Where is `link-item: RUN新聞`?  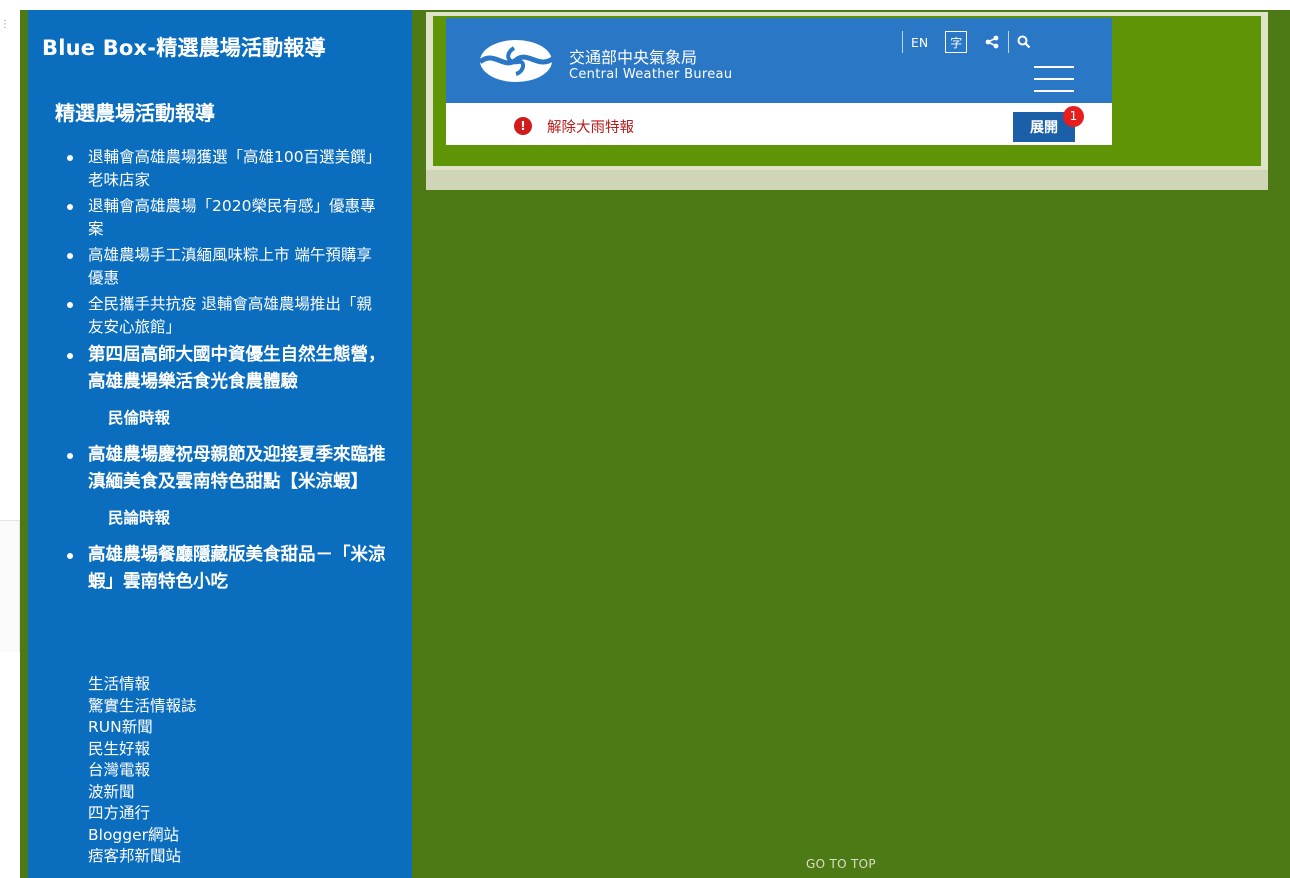 link-item: RUN新聞 is located at coordinates (142, 728).